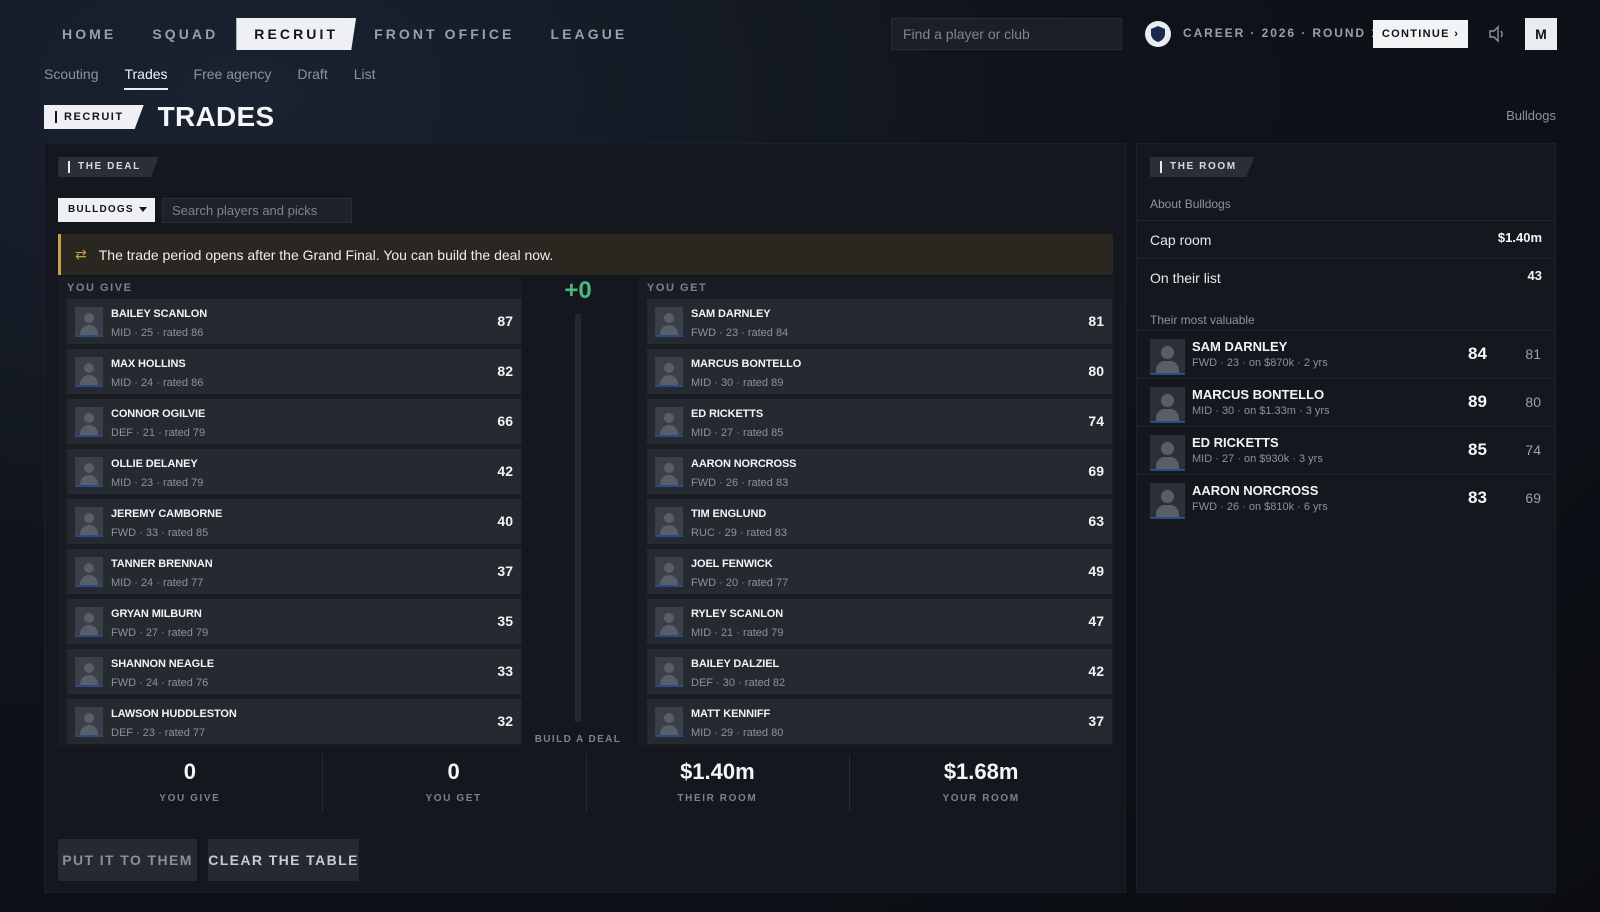 The image size is (1600, 912). I want to click on player-row: SHANNON NEAGLE FWD · 24 · rated 76 33, so click(294, 671).